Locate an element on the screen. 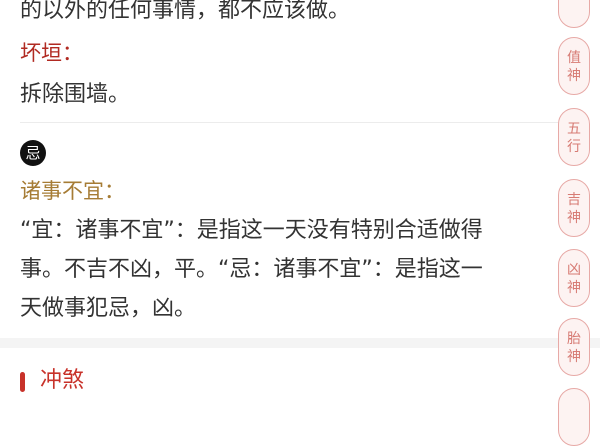 The image size is (600, 446). sidenav-item-label: 行 is located at coordinates (574, 147).